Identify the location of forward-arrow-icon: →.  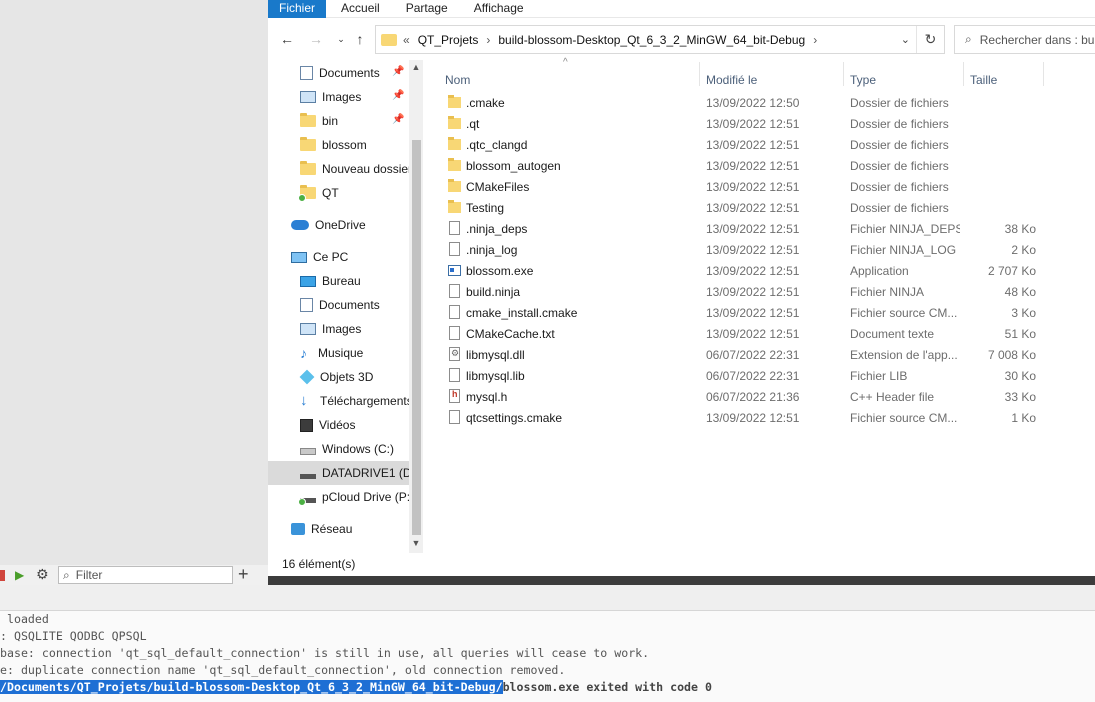
(316, 39).